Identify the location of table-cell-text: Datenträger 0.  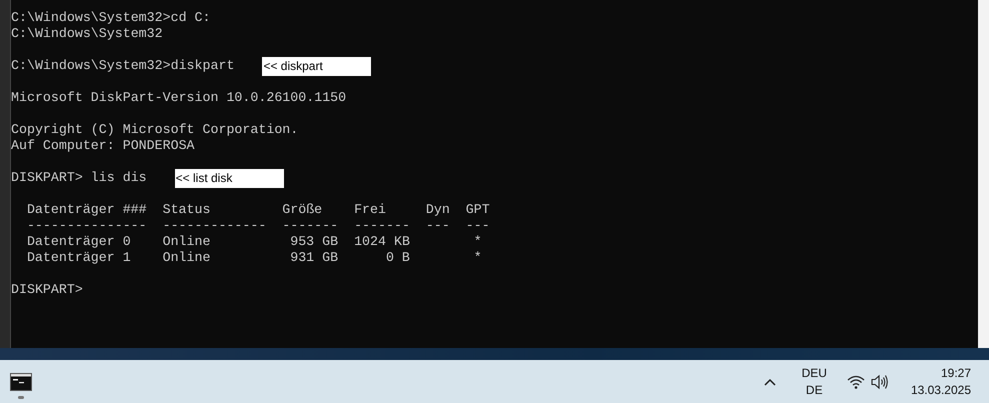
(79, 242).